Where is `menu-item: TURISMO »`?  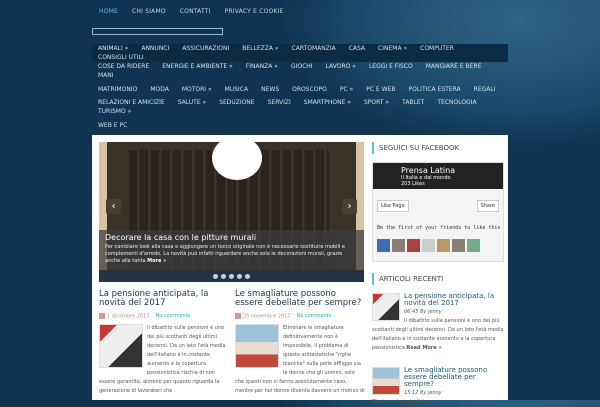
menu-item: TURISMO » is located at coordinates (114, 111).